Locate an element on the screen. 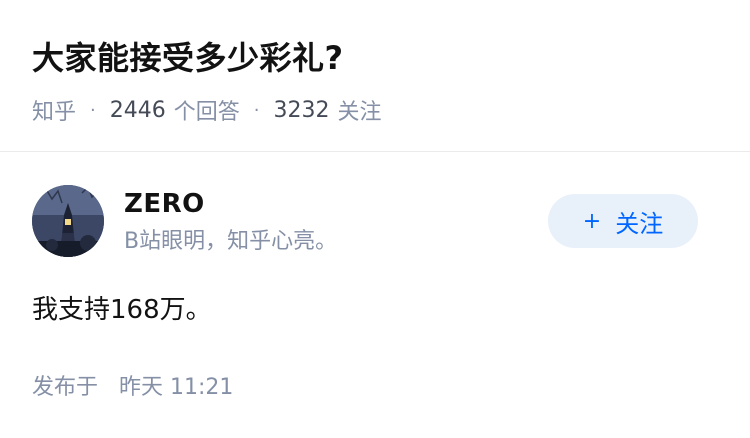 The height and width of the screenshot is (438, 750). question-meta: 知乎 · 2446 个回答 · 3232 关注 is located at coordinates (207, 110).